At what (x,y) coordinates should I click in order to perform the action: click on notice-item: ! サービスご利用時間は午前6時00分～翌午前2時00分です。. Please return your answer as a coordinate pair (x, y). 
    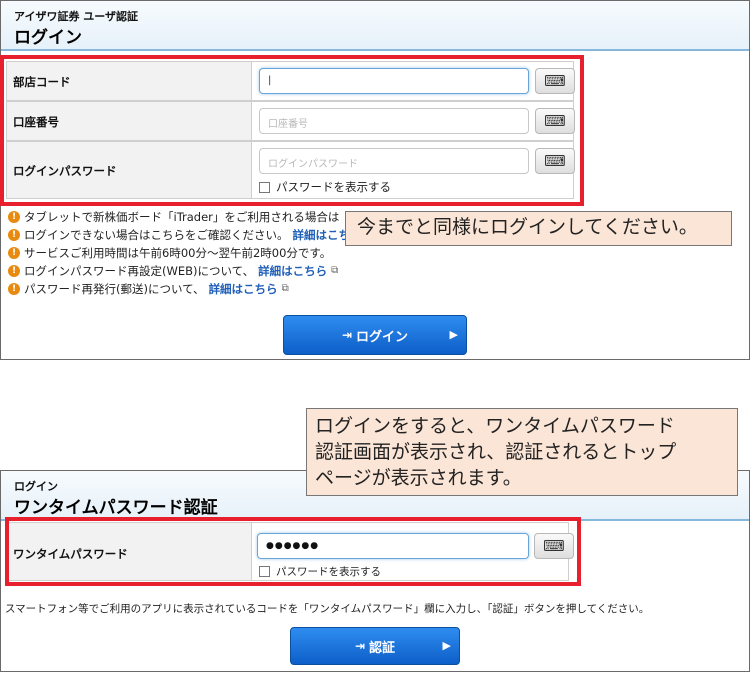
    Looking at the image, I should click on (179, 253).